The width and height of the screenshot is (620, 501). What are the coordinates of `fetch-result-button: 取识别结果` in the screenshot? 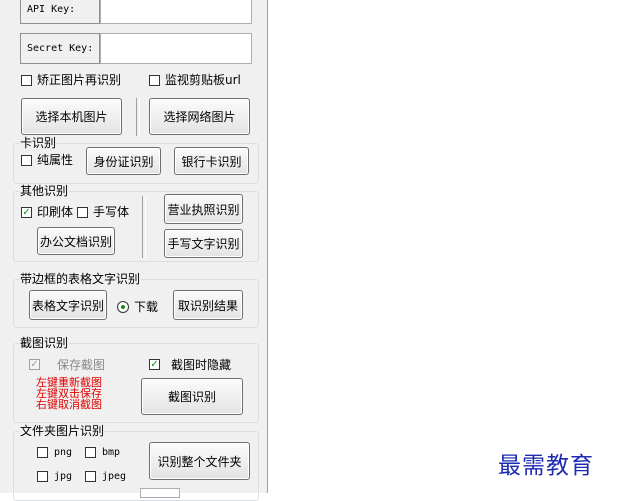 It's located at (208, 305).